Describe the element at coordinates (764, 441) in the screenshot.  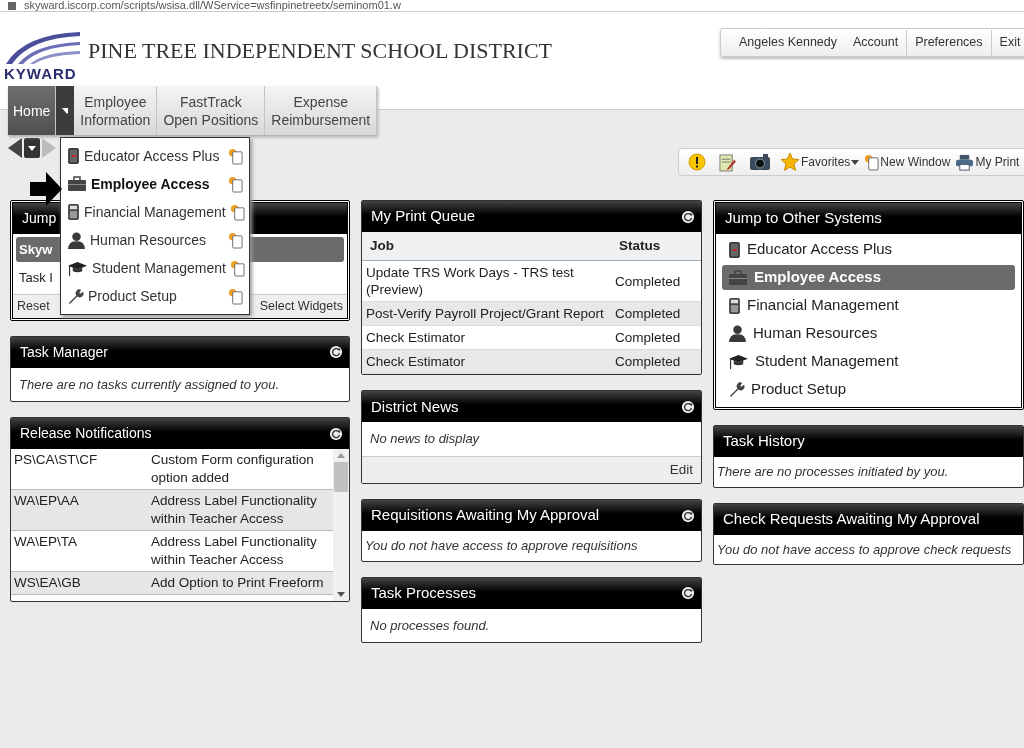
I see `widget-title: Task History` at that location.